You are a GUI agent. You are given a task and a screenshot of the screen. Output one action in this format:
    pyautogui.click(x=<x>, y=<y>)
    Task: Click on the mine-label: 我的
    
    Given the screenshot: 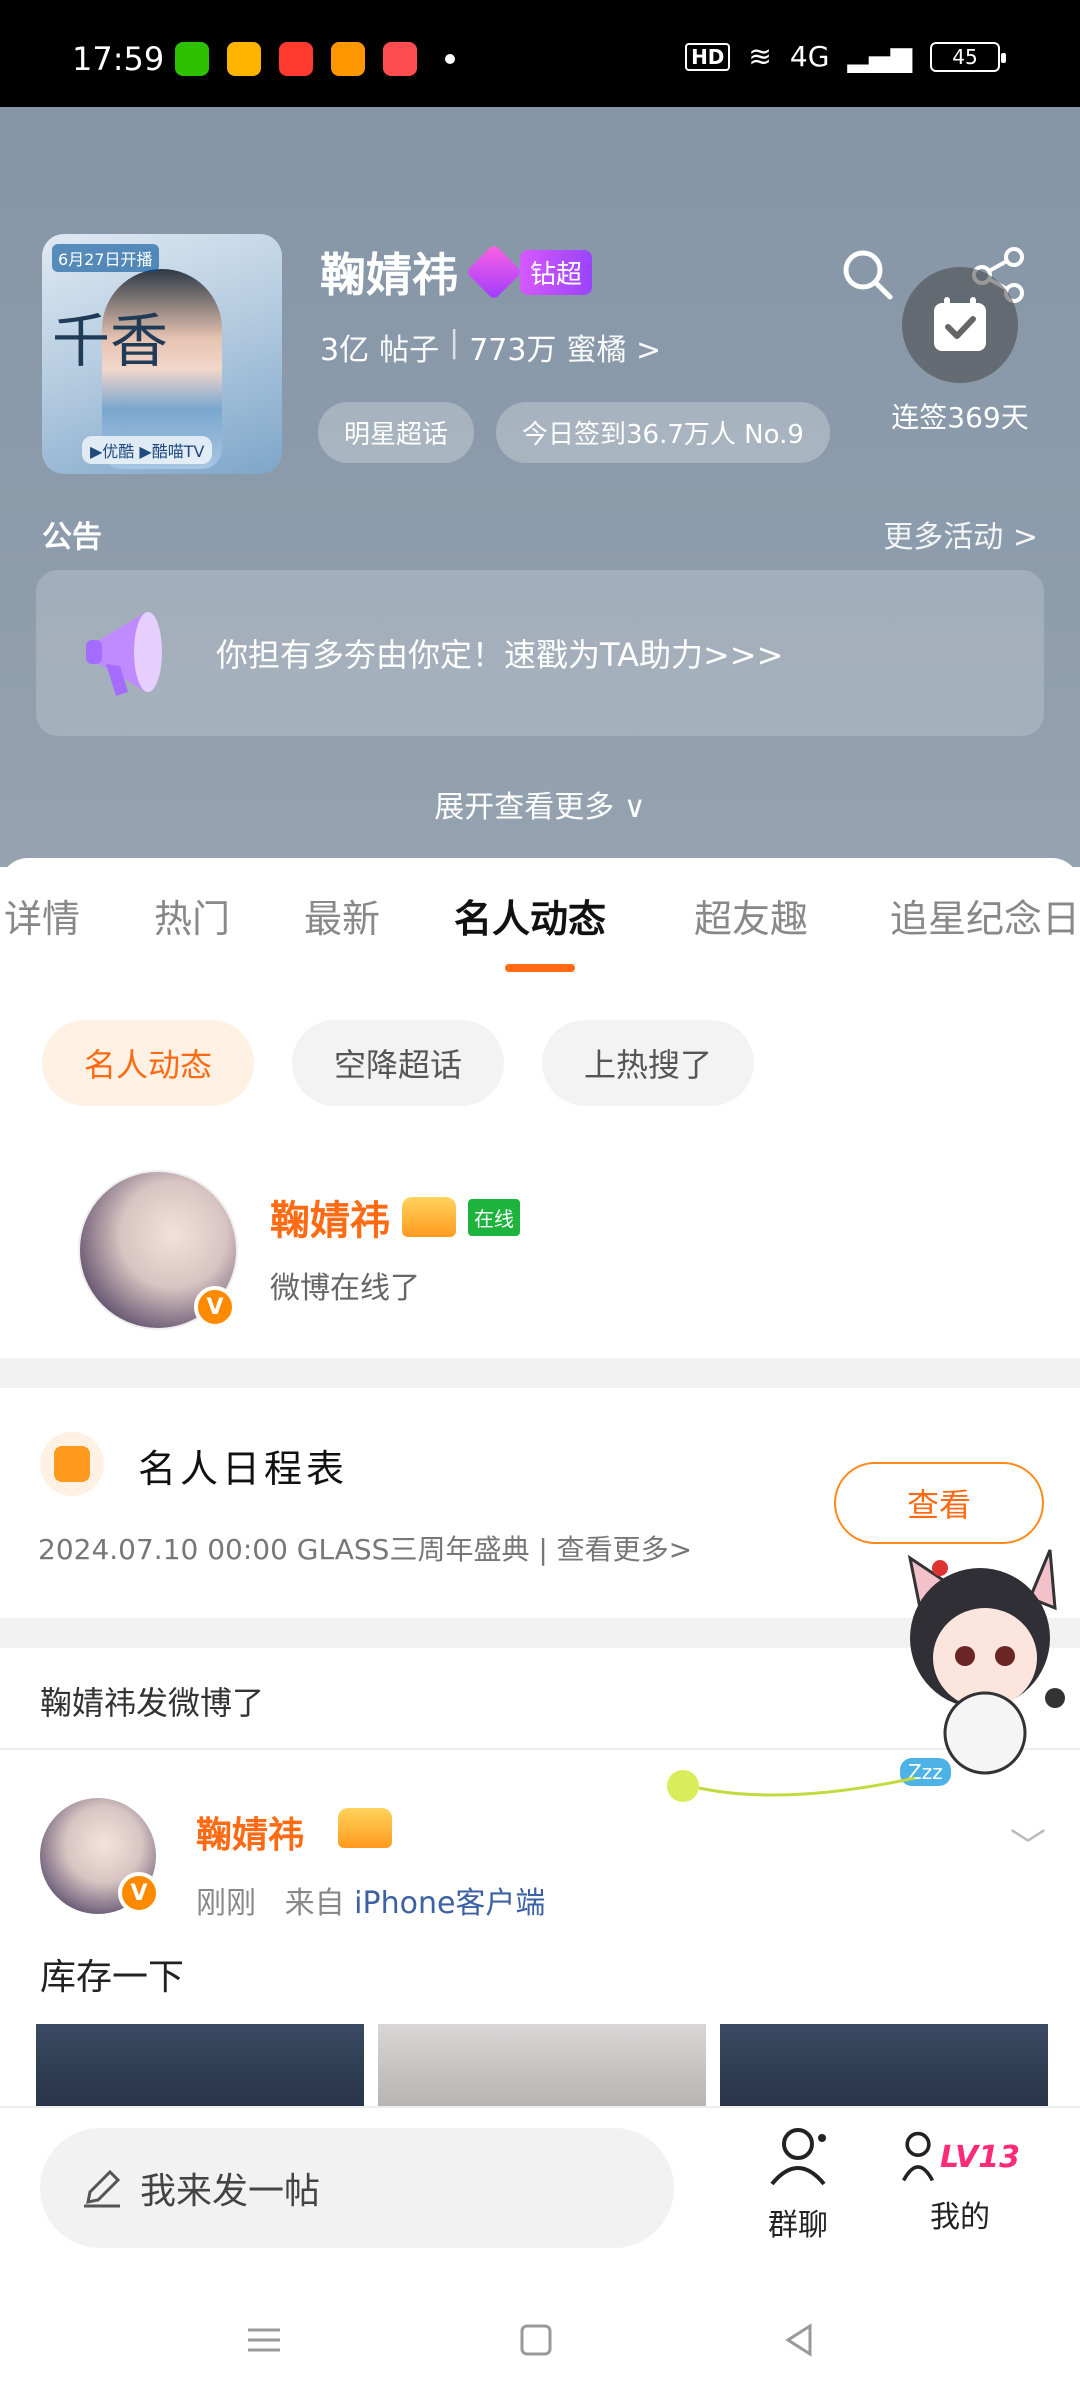 What is the action you would take?
    pyautogui.click(x=960, y=2217)
    